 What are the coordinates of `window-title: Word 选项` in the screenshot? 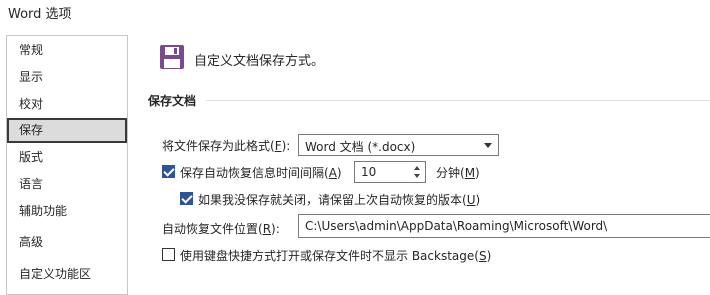 It's located at (40, 14).